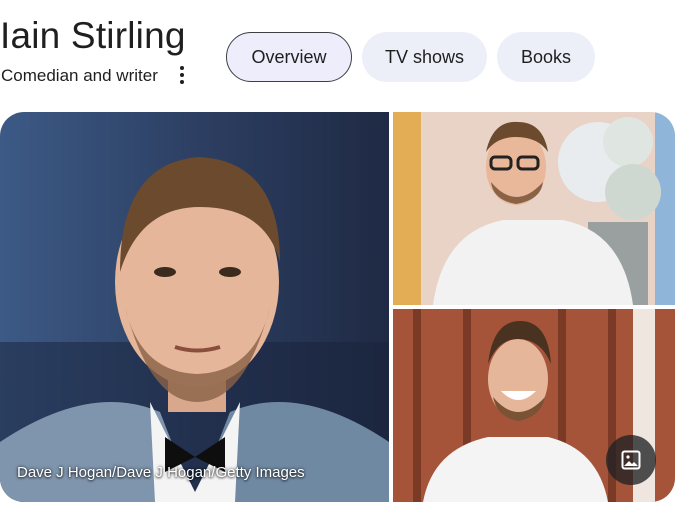 This screenshot has width=698, height=521. Describe the element at coordinates (182, 75) in the screenshot. I see `more-options-icon` at that location.